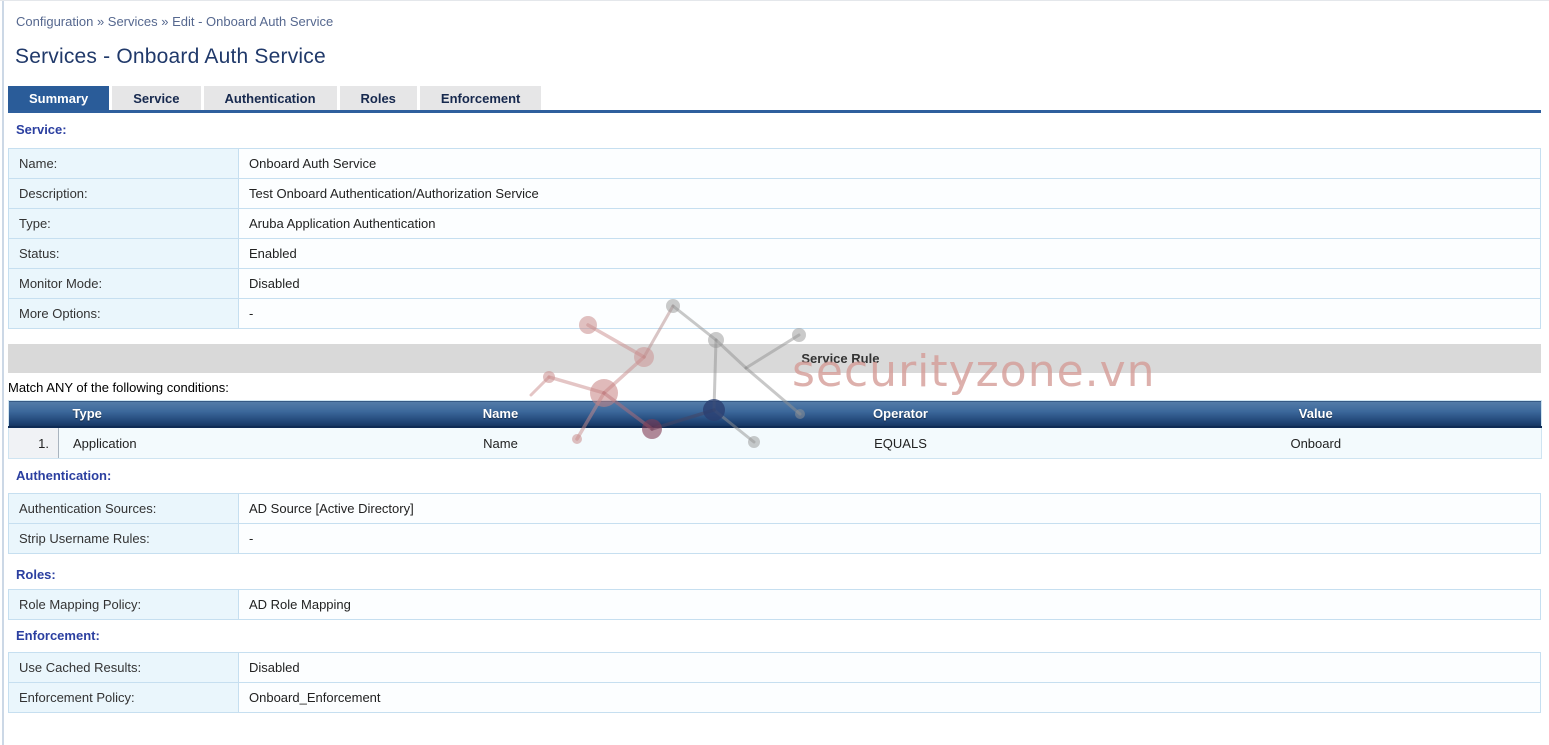  What do you see at coordinates (889, 163) in the screenshot?
I see `row-value: Onboard Auth Service` at bounding box center [889, 163].